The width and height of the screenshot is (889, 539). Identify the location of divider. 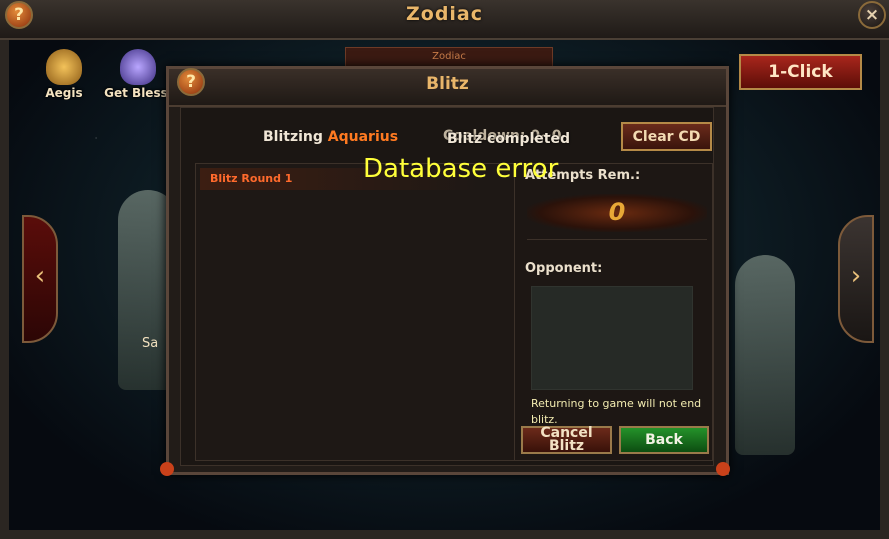
(617, 239).